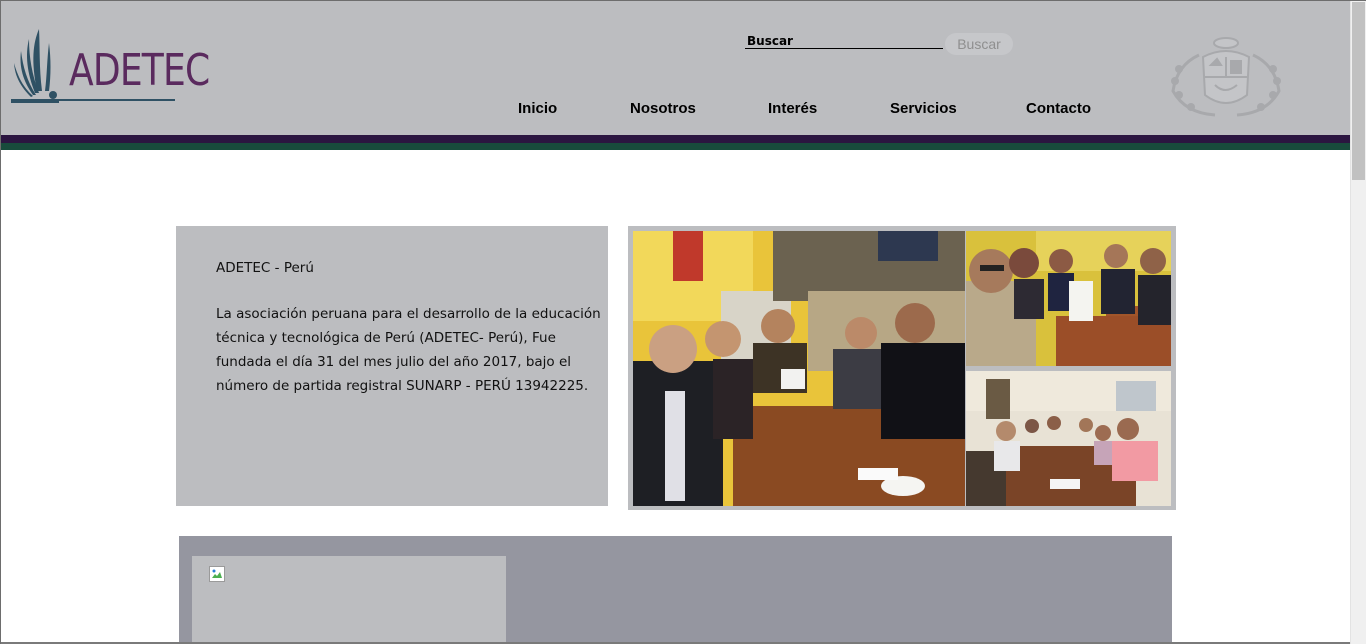 Image resolution: width=1366 pixels, height=644 pixels. I want to click on nav-item-inicio: Inicio, so click(537, 108).